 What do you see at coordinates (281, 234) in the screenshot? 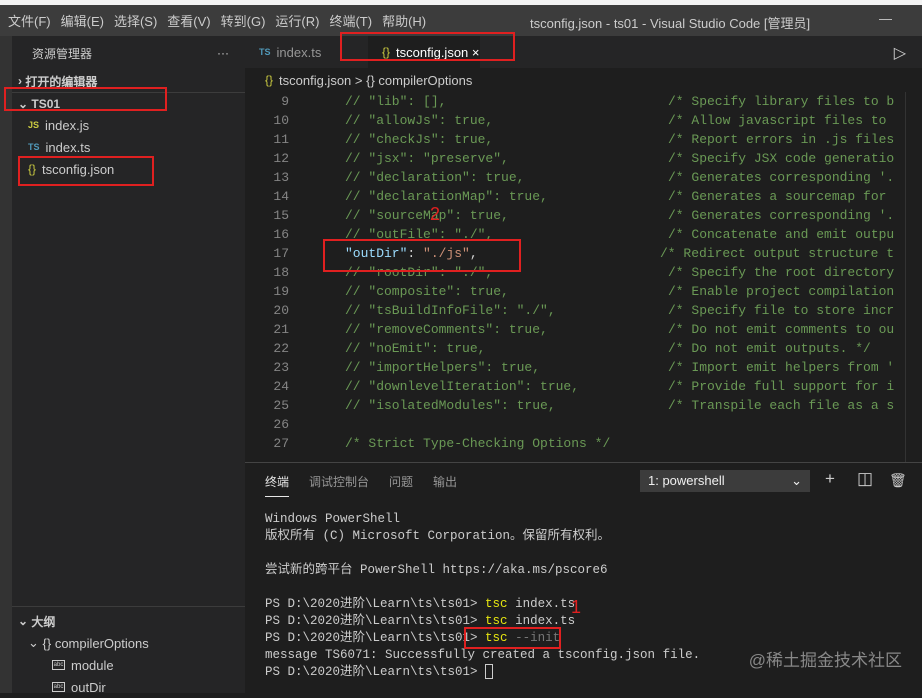
I see `line-number: 16` at bounding box center [281, 234].